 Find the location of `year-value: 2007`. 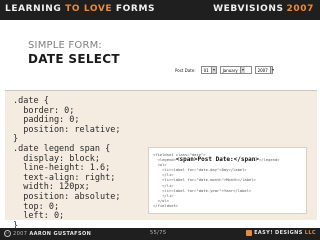

year-value: 2007 is located at coordinates (262, 70).